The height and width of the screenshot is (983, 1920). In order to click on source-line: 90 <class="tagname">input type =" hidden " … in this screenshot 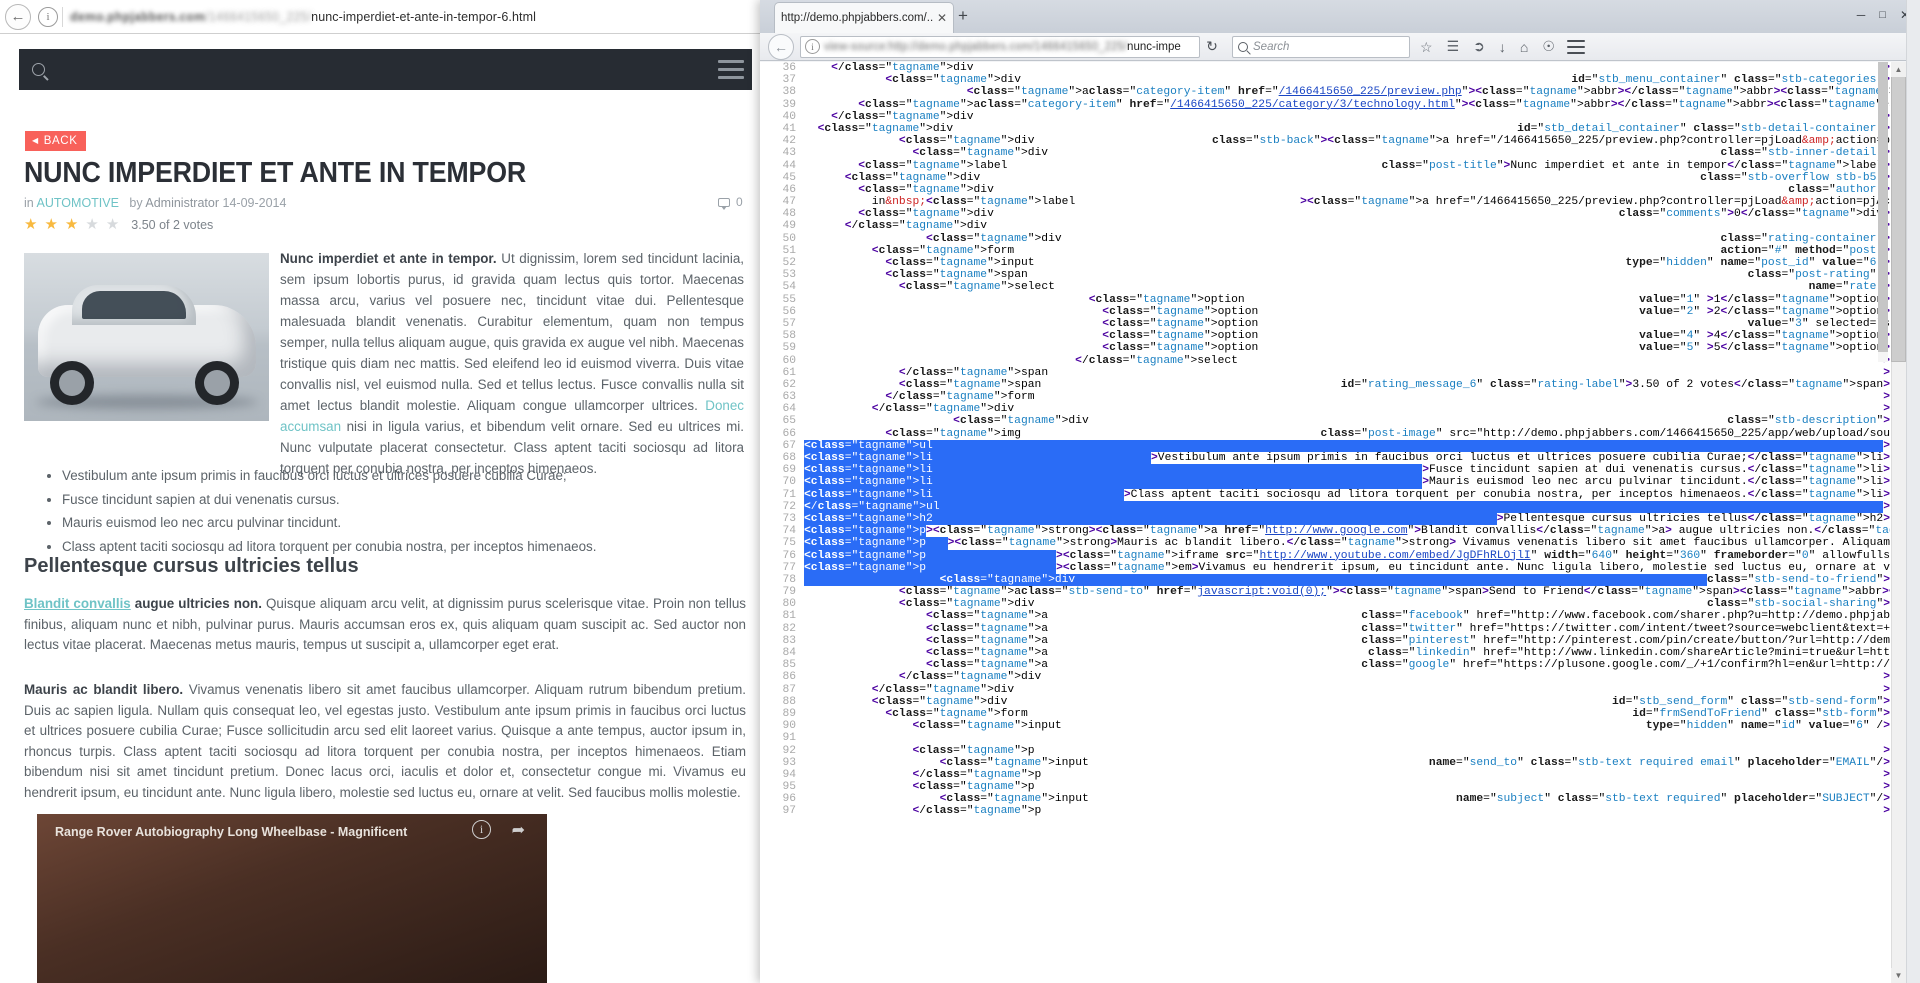, I will do `click(1331, 726)`.